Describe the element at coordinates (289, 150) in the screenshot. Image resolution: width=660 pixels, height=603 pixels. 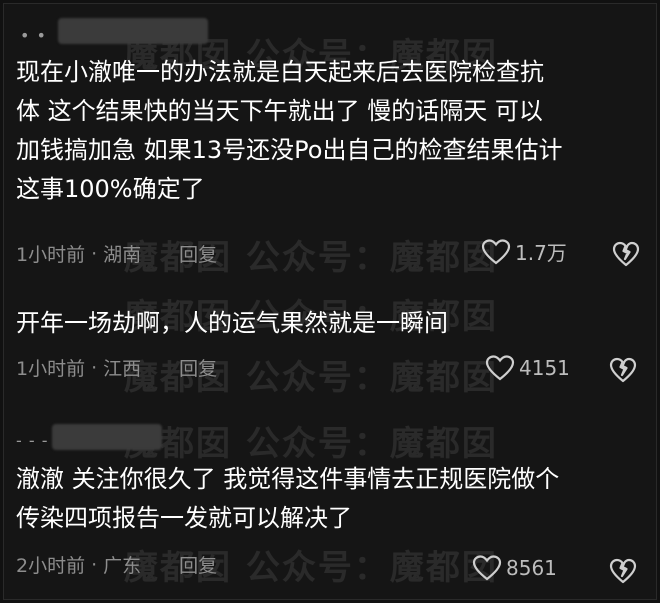
I see `comment-line: 加钱搞加急 如果13号还没Po出自己的检查结果估计` at that location.